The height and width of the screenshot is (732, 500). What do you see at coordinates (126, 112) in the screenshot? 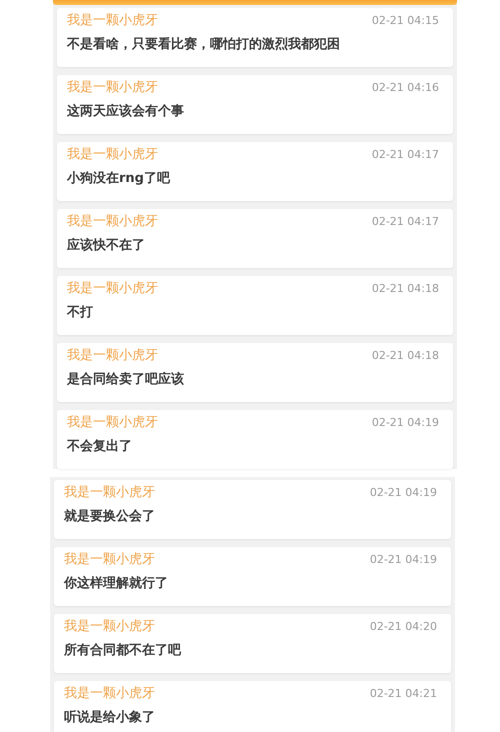
I see `message-text: 这两天应该会有个事` at bounding box center [126, 112].